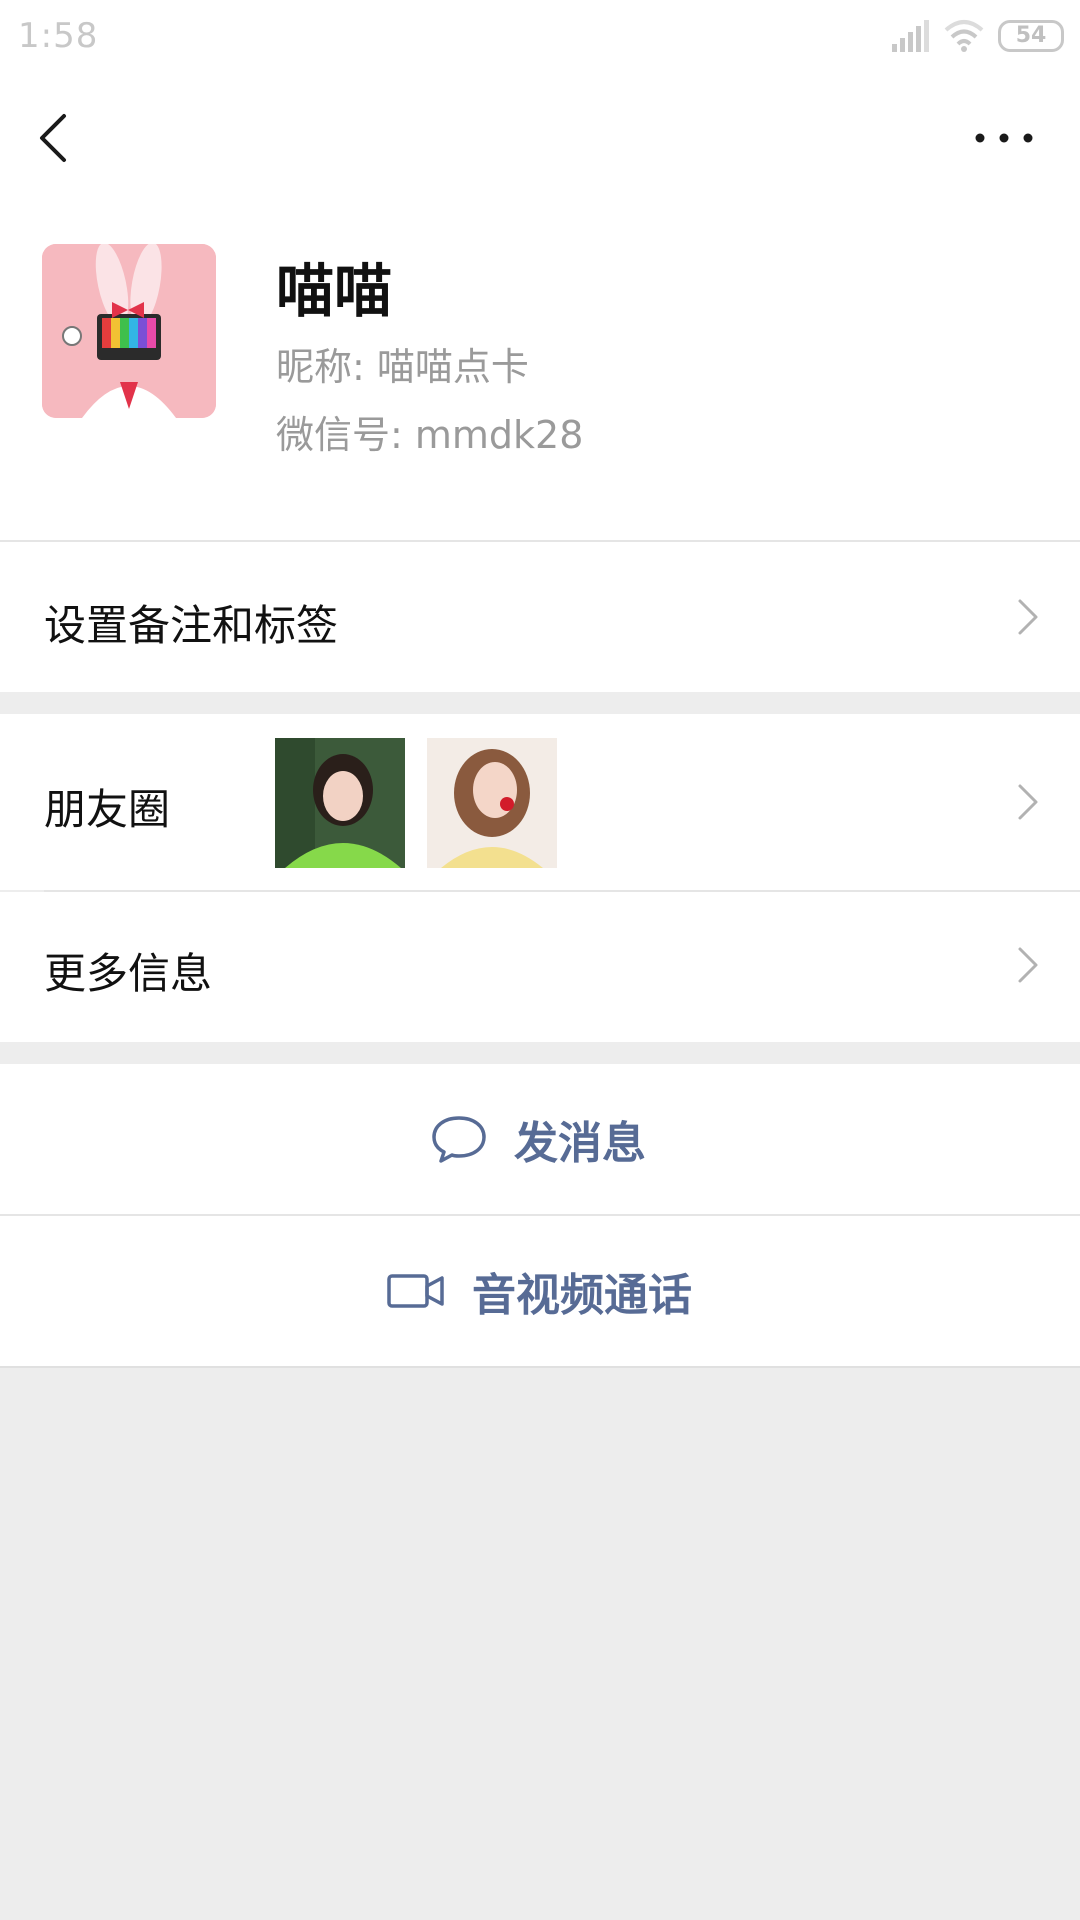 The height and width of the screenshot is (1920, 1080). Describe the element at coordinates (580, 1143) in the screenshot. I see `send-message-label: 发消息` at that location.